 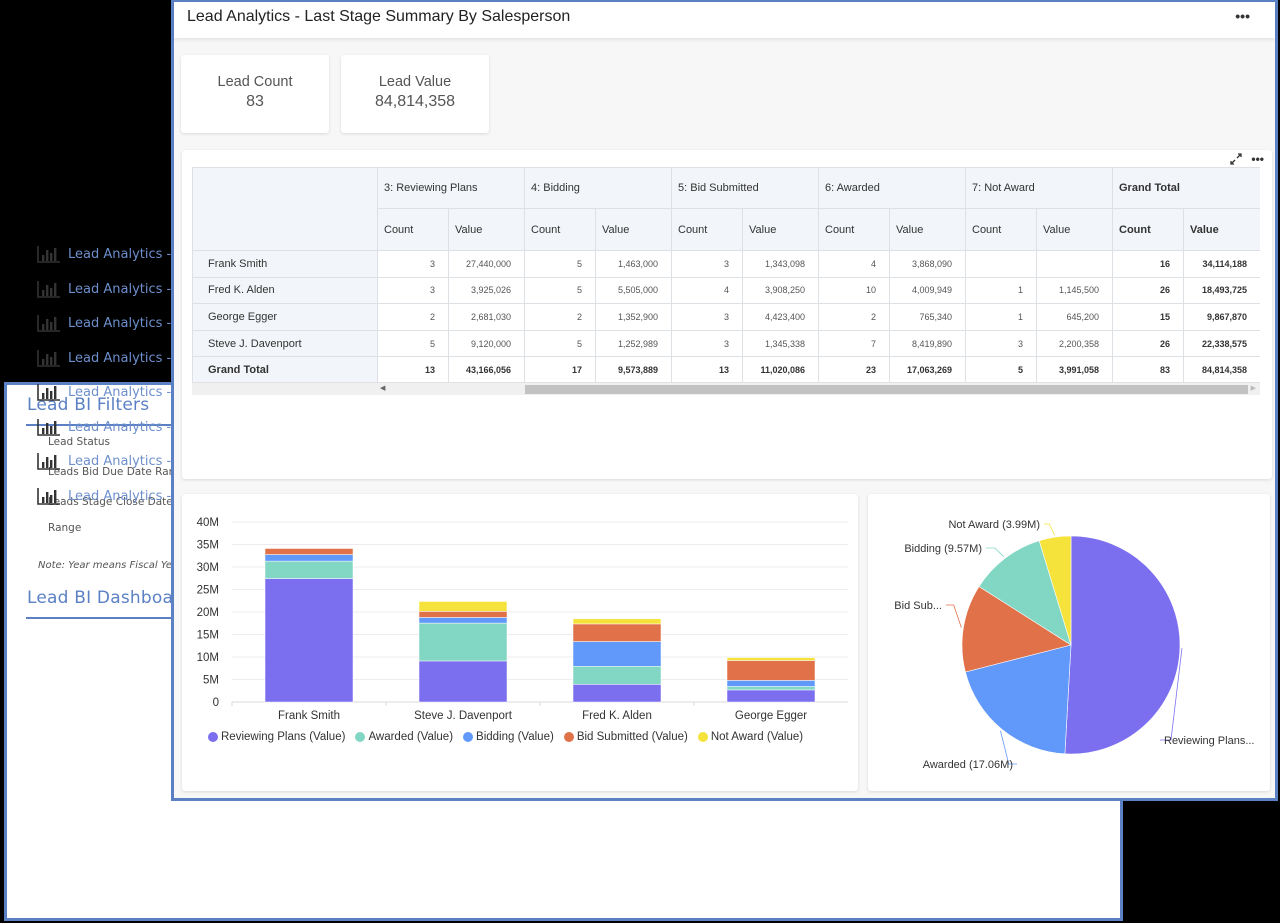 What do you see at coordinates (285, 343) in the screenshot?
I see `row-label: Steve J. Davenport` at bounding box center [285, 343].